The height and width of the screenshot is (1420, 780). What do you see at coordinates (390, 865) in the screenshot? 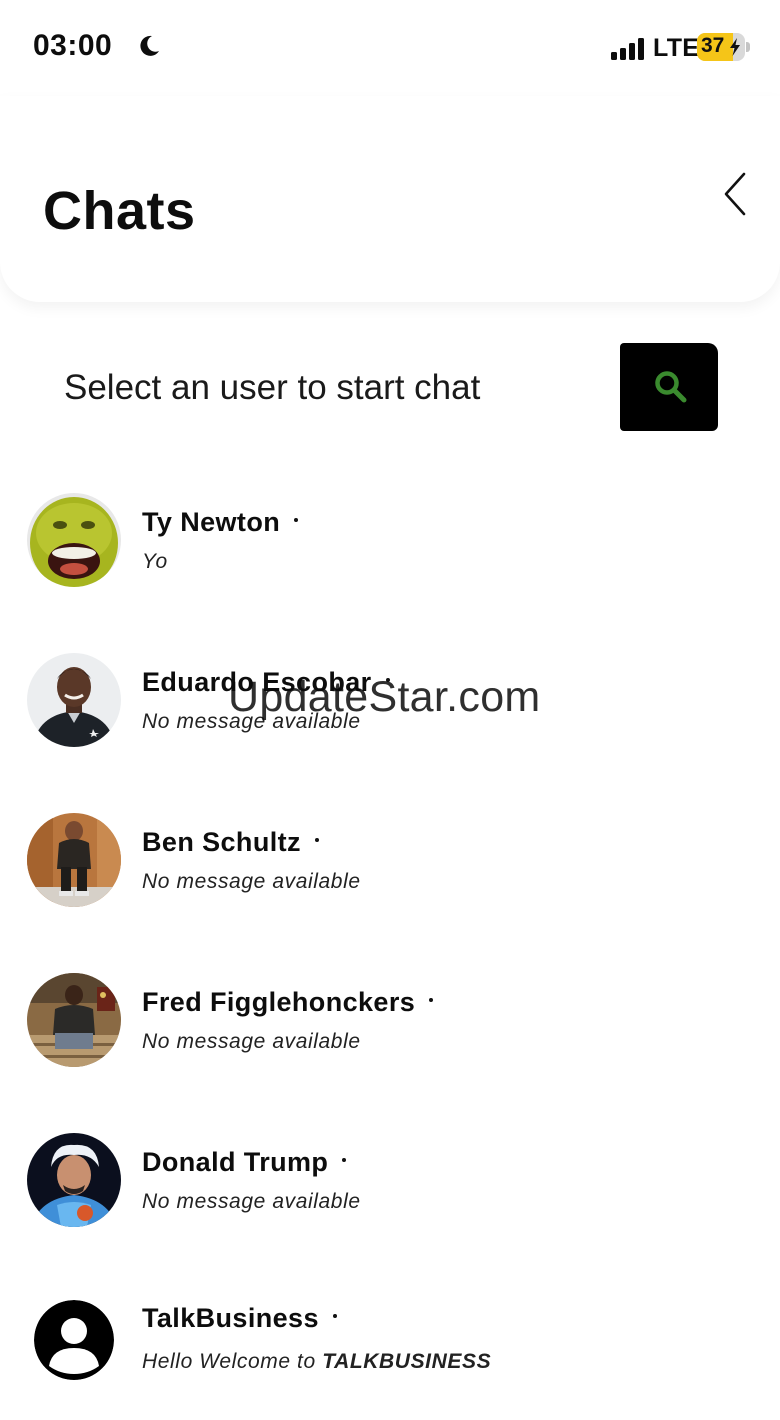
I see `chat-item-ben-schultz: Ben Schultz No message available` at bounding box center [390, 865].